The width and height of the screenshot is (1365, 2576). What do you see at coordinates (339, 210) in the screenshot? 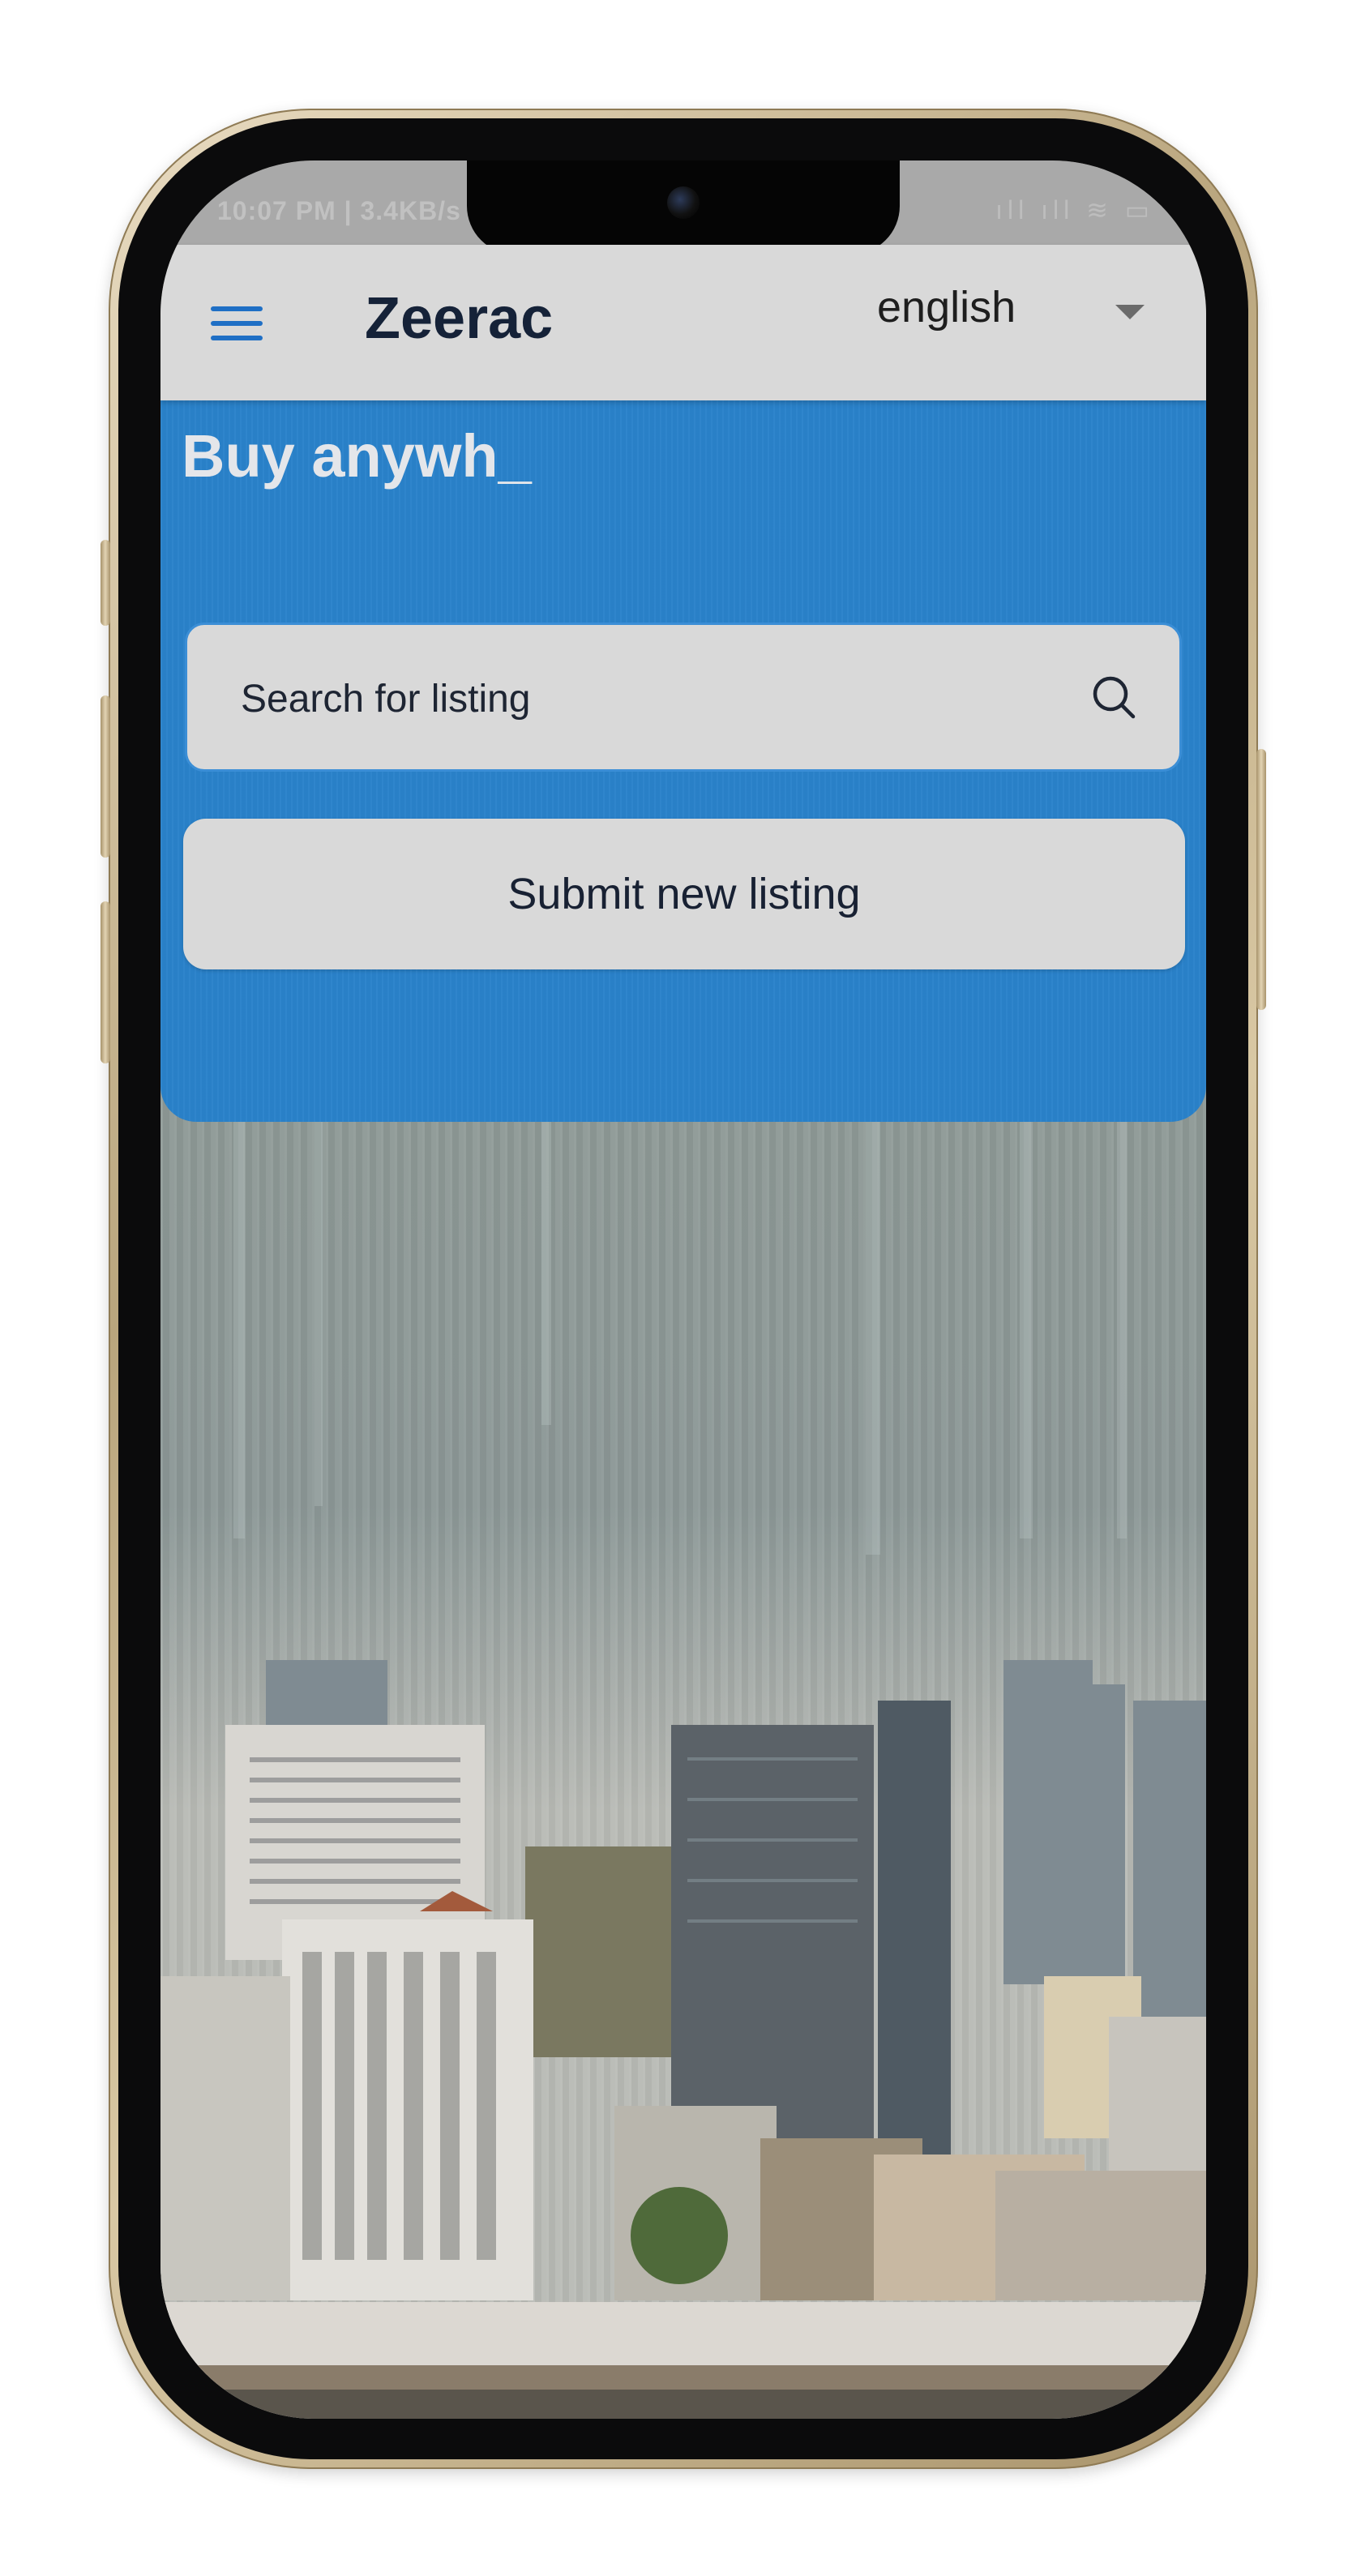
I see `status-time: 10:07 PM | 3.4KB/s` at bounding box center [339, 210].